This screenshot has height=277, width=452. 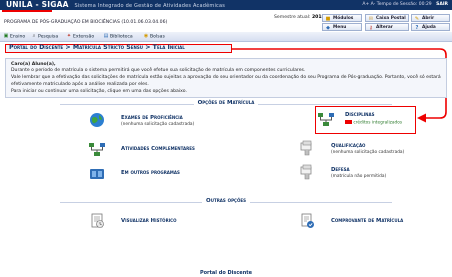 I want to click on globe-icon, so click(x=97, y=120).